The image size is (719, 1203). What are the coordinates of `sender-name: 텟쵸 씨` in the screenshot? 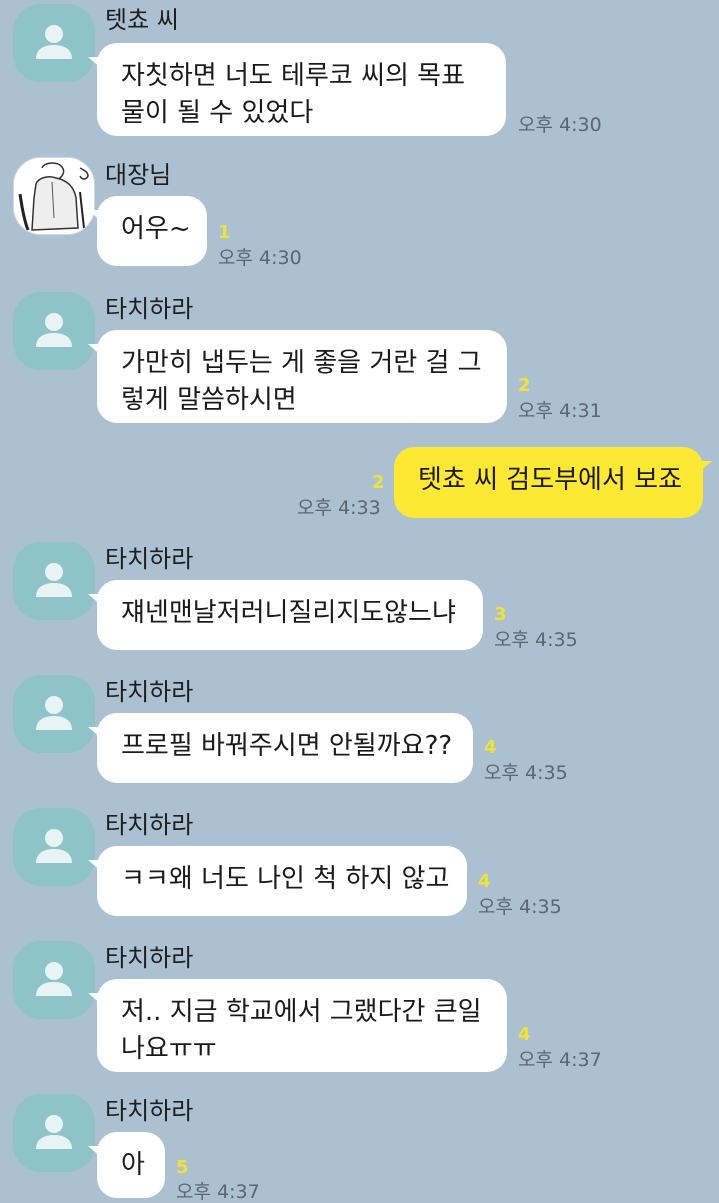 It's located at (142, 20).